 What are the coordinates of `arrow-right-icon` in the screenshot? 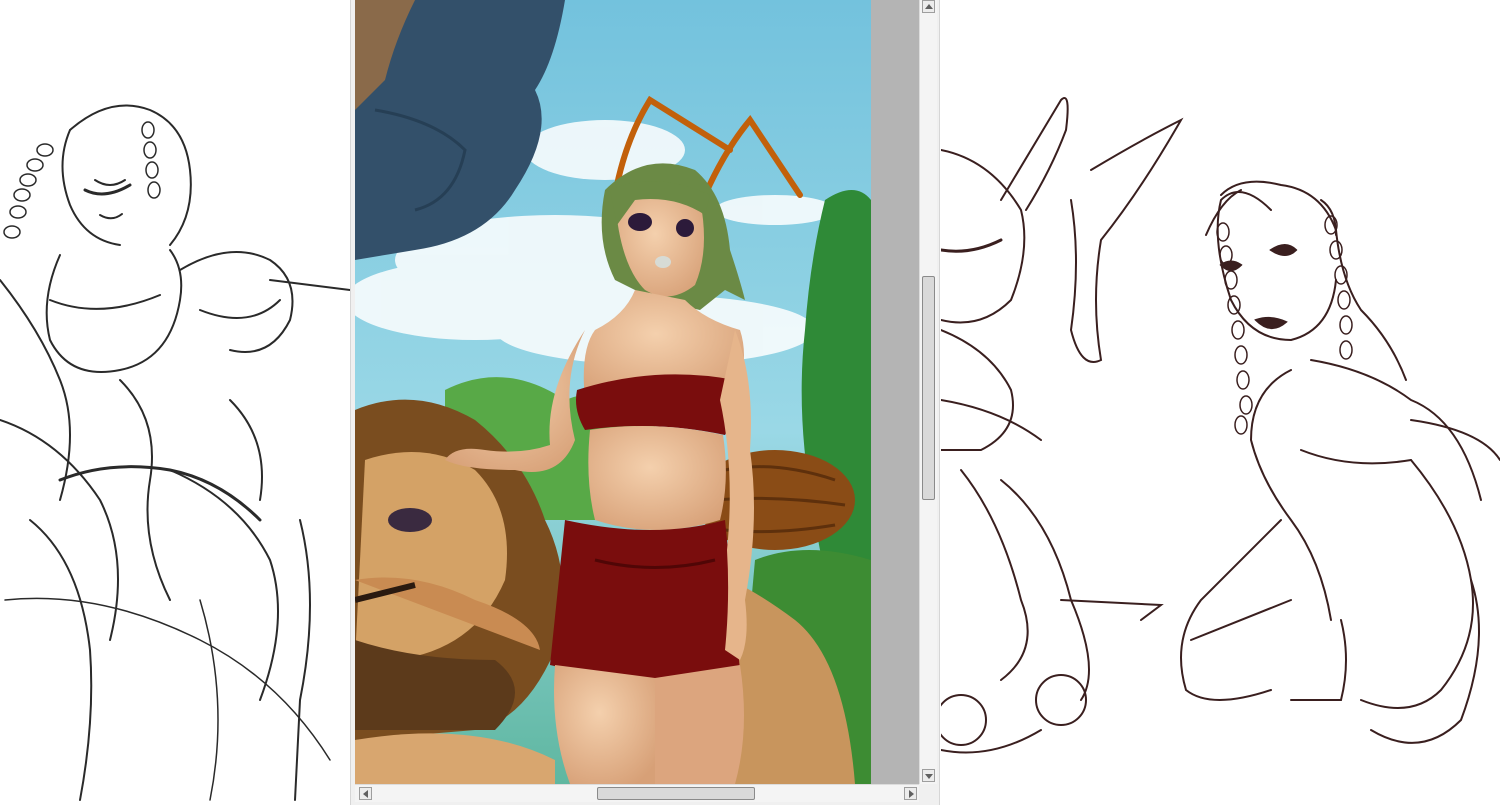 It's located at (911, 794).